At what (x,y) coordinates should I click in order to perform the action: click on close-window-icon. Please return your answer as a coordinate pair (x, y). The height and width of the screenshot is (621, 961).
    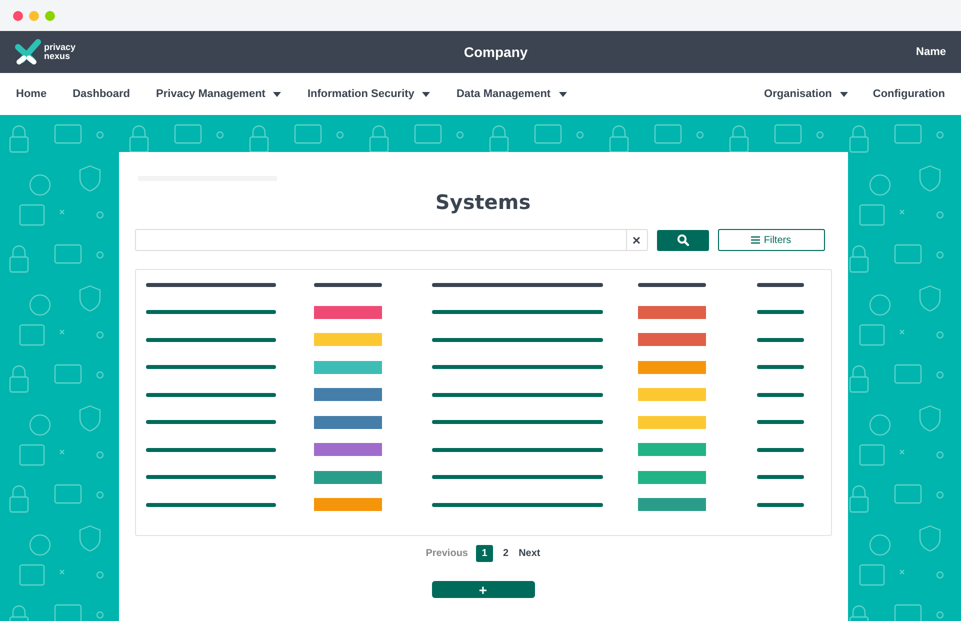
    Looking at the image, I should click on (18, 15).